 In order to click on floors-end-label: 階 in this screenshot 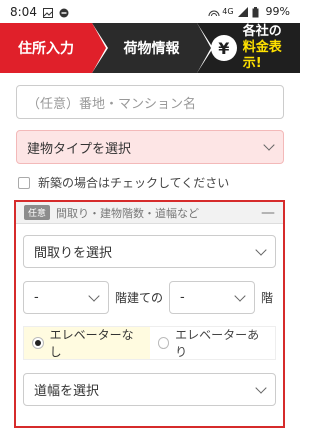, I will do `click(267, 298)`.